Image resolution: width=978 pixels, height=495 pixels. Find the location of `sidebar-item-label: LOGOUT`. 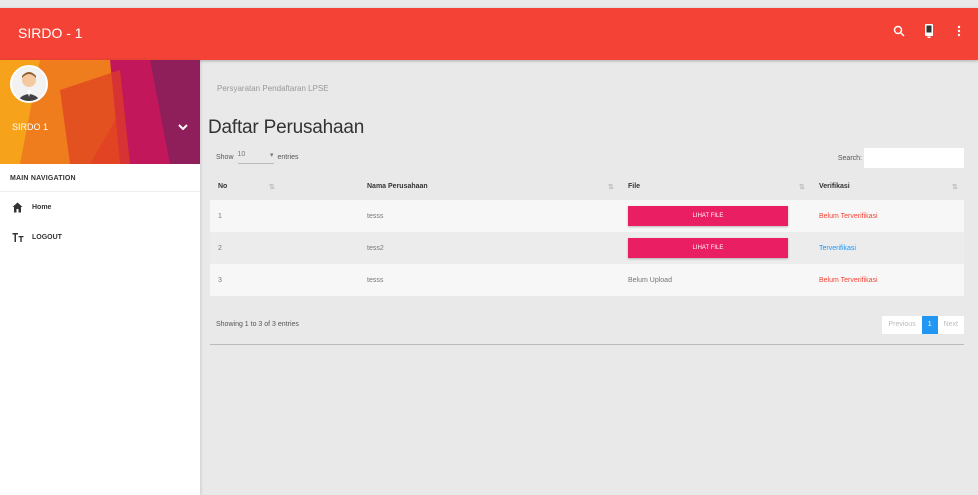

sidebar-item-label: LOGOUT is located at coordinates (47, 237).